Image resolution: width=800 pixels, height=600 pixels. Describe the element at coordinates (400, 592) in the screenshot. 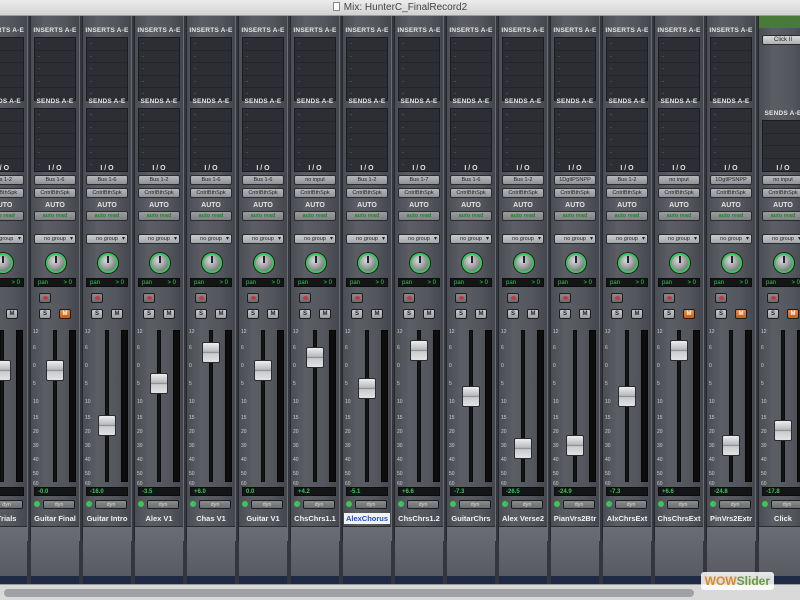

I see `horizontal-scrollbar` at that location.